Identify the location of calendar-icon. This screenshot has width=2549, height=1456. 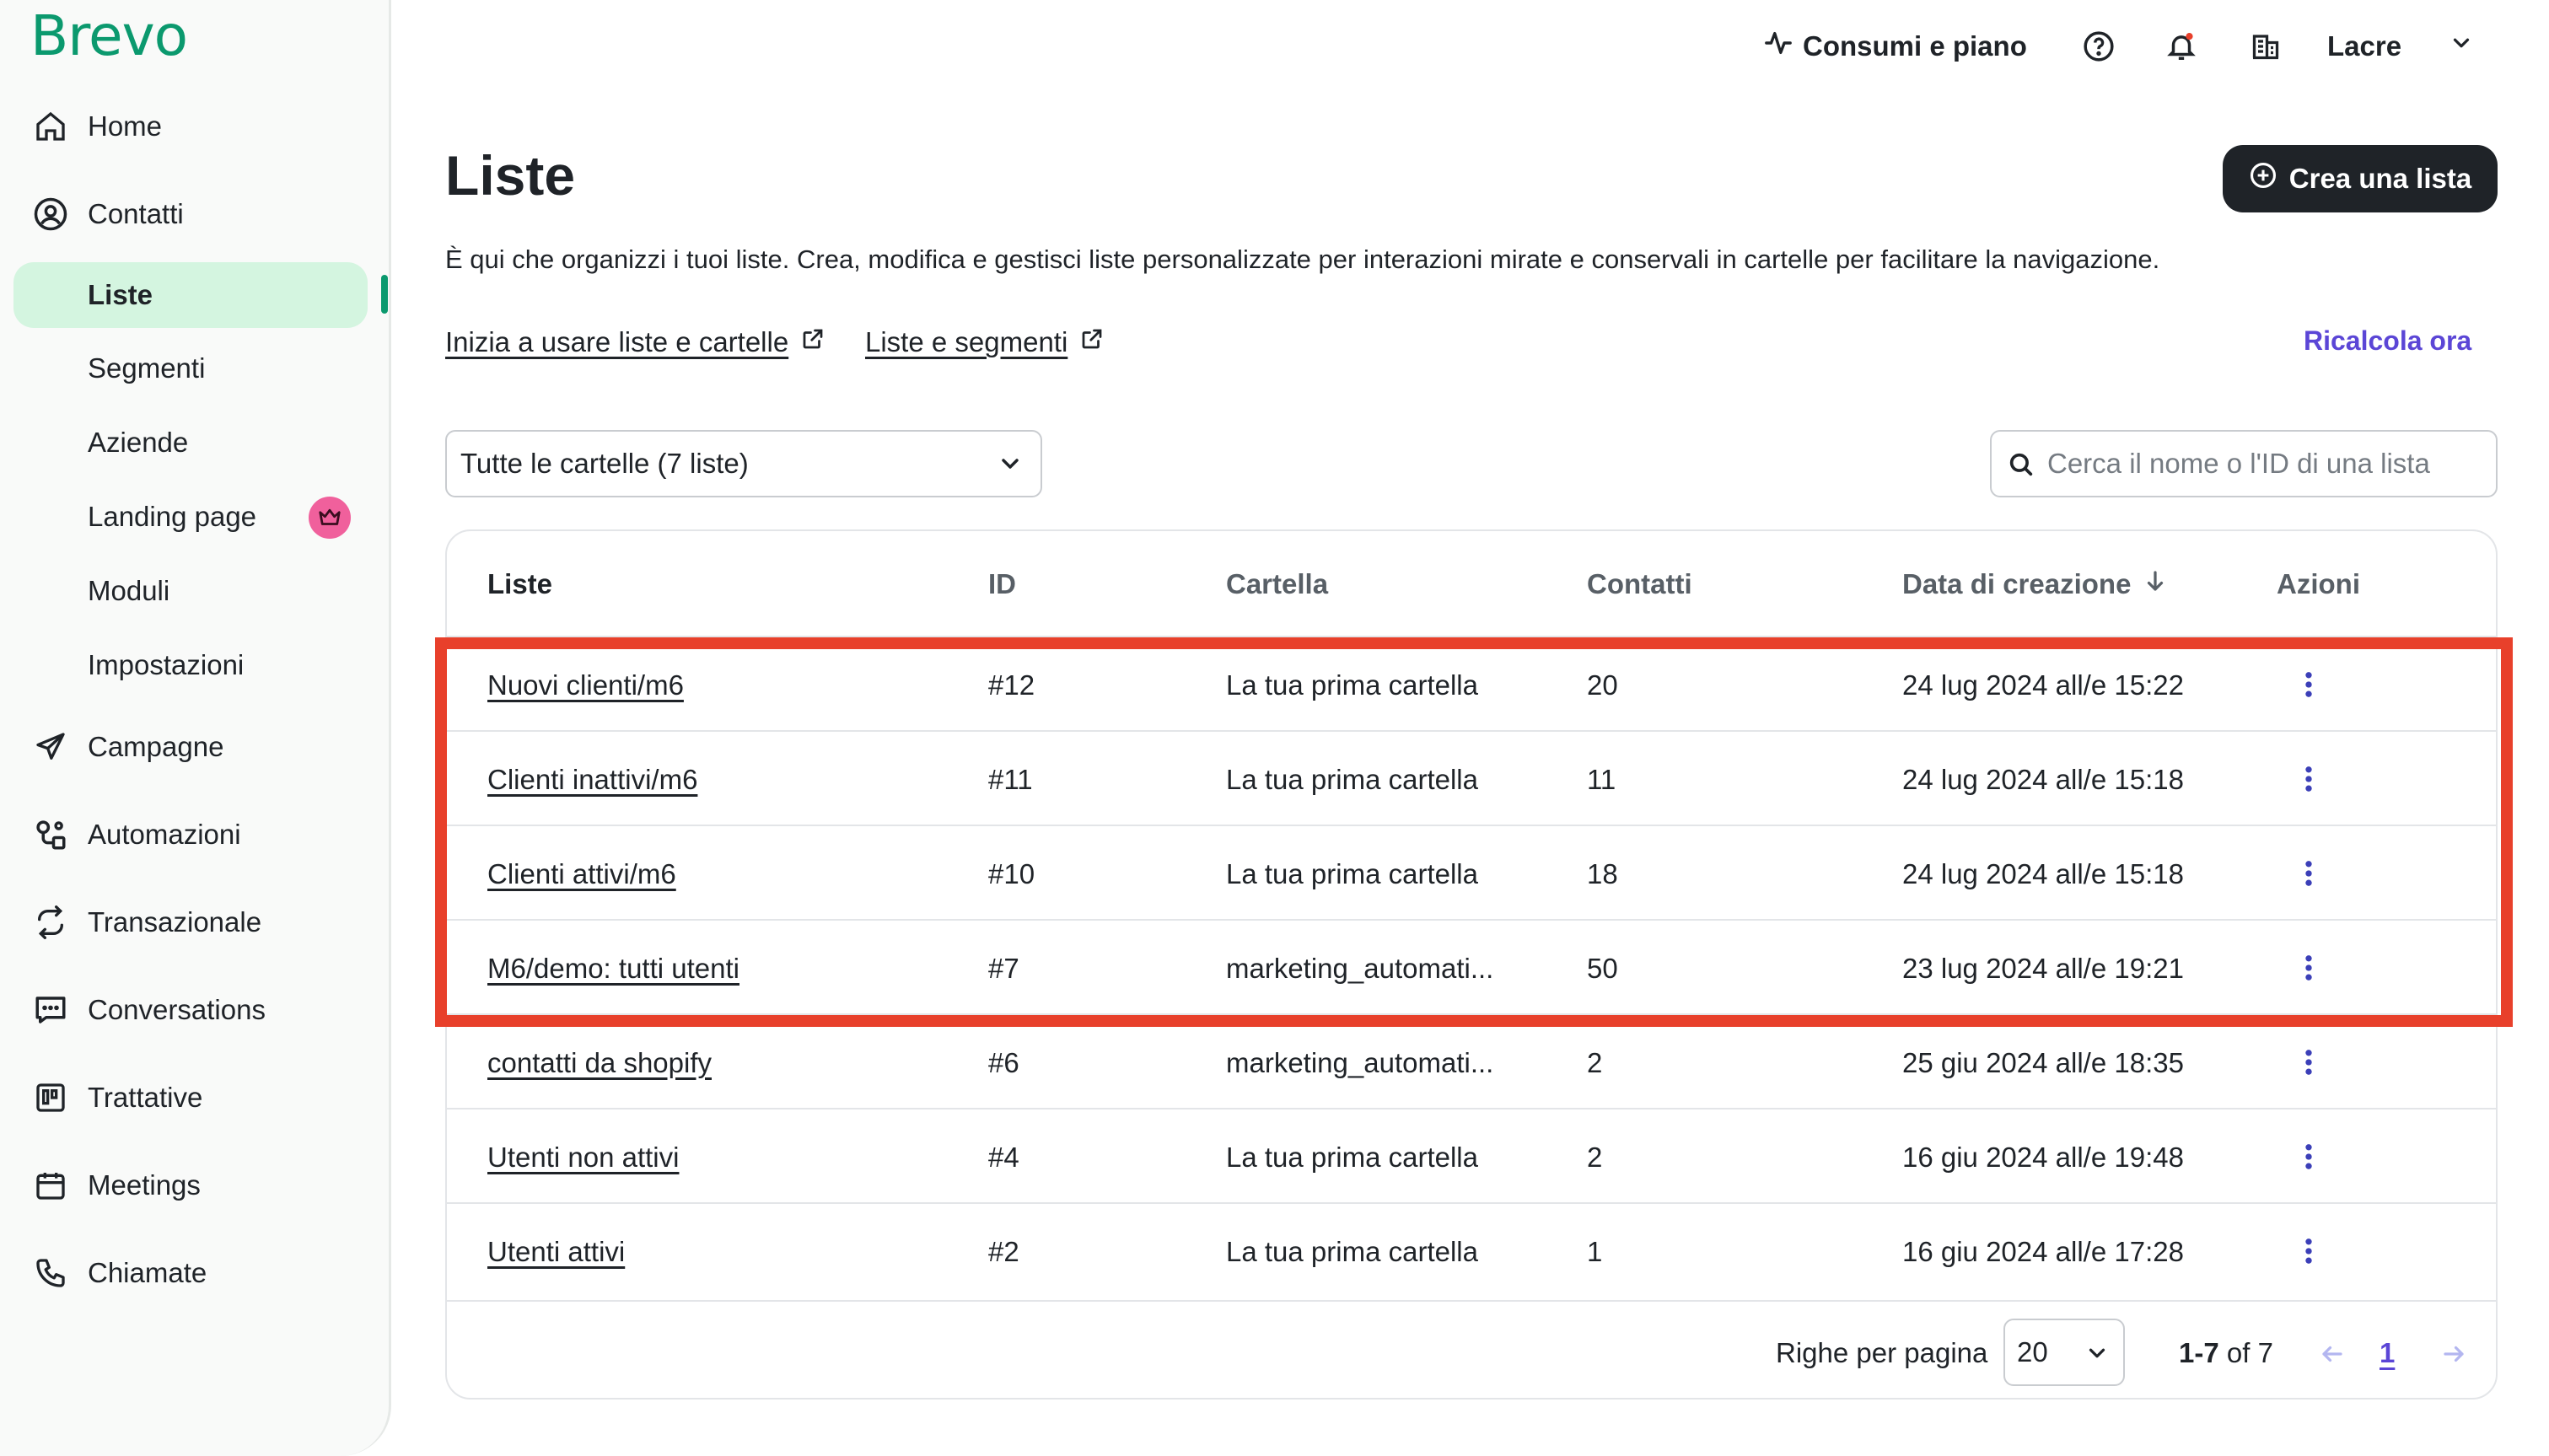
(51, 1185).